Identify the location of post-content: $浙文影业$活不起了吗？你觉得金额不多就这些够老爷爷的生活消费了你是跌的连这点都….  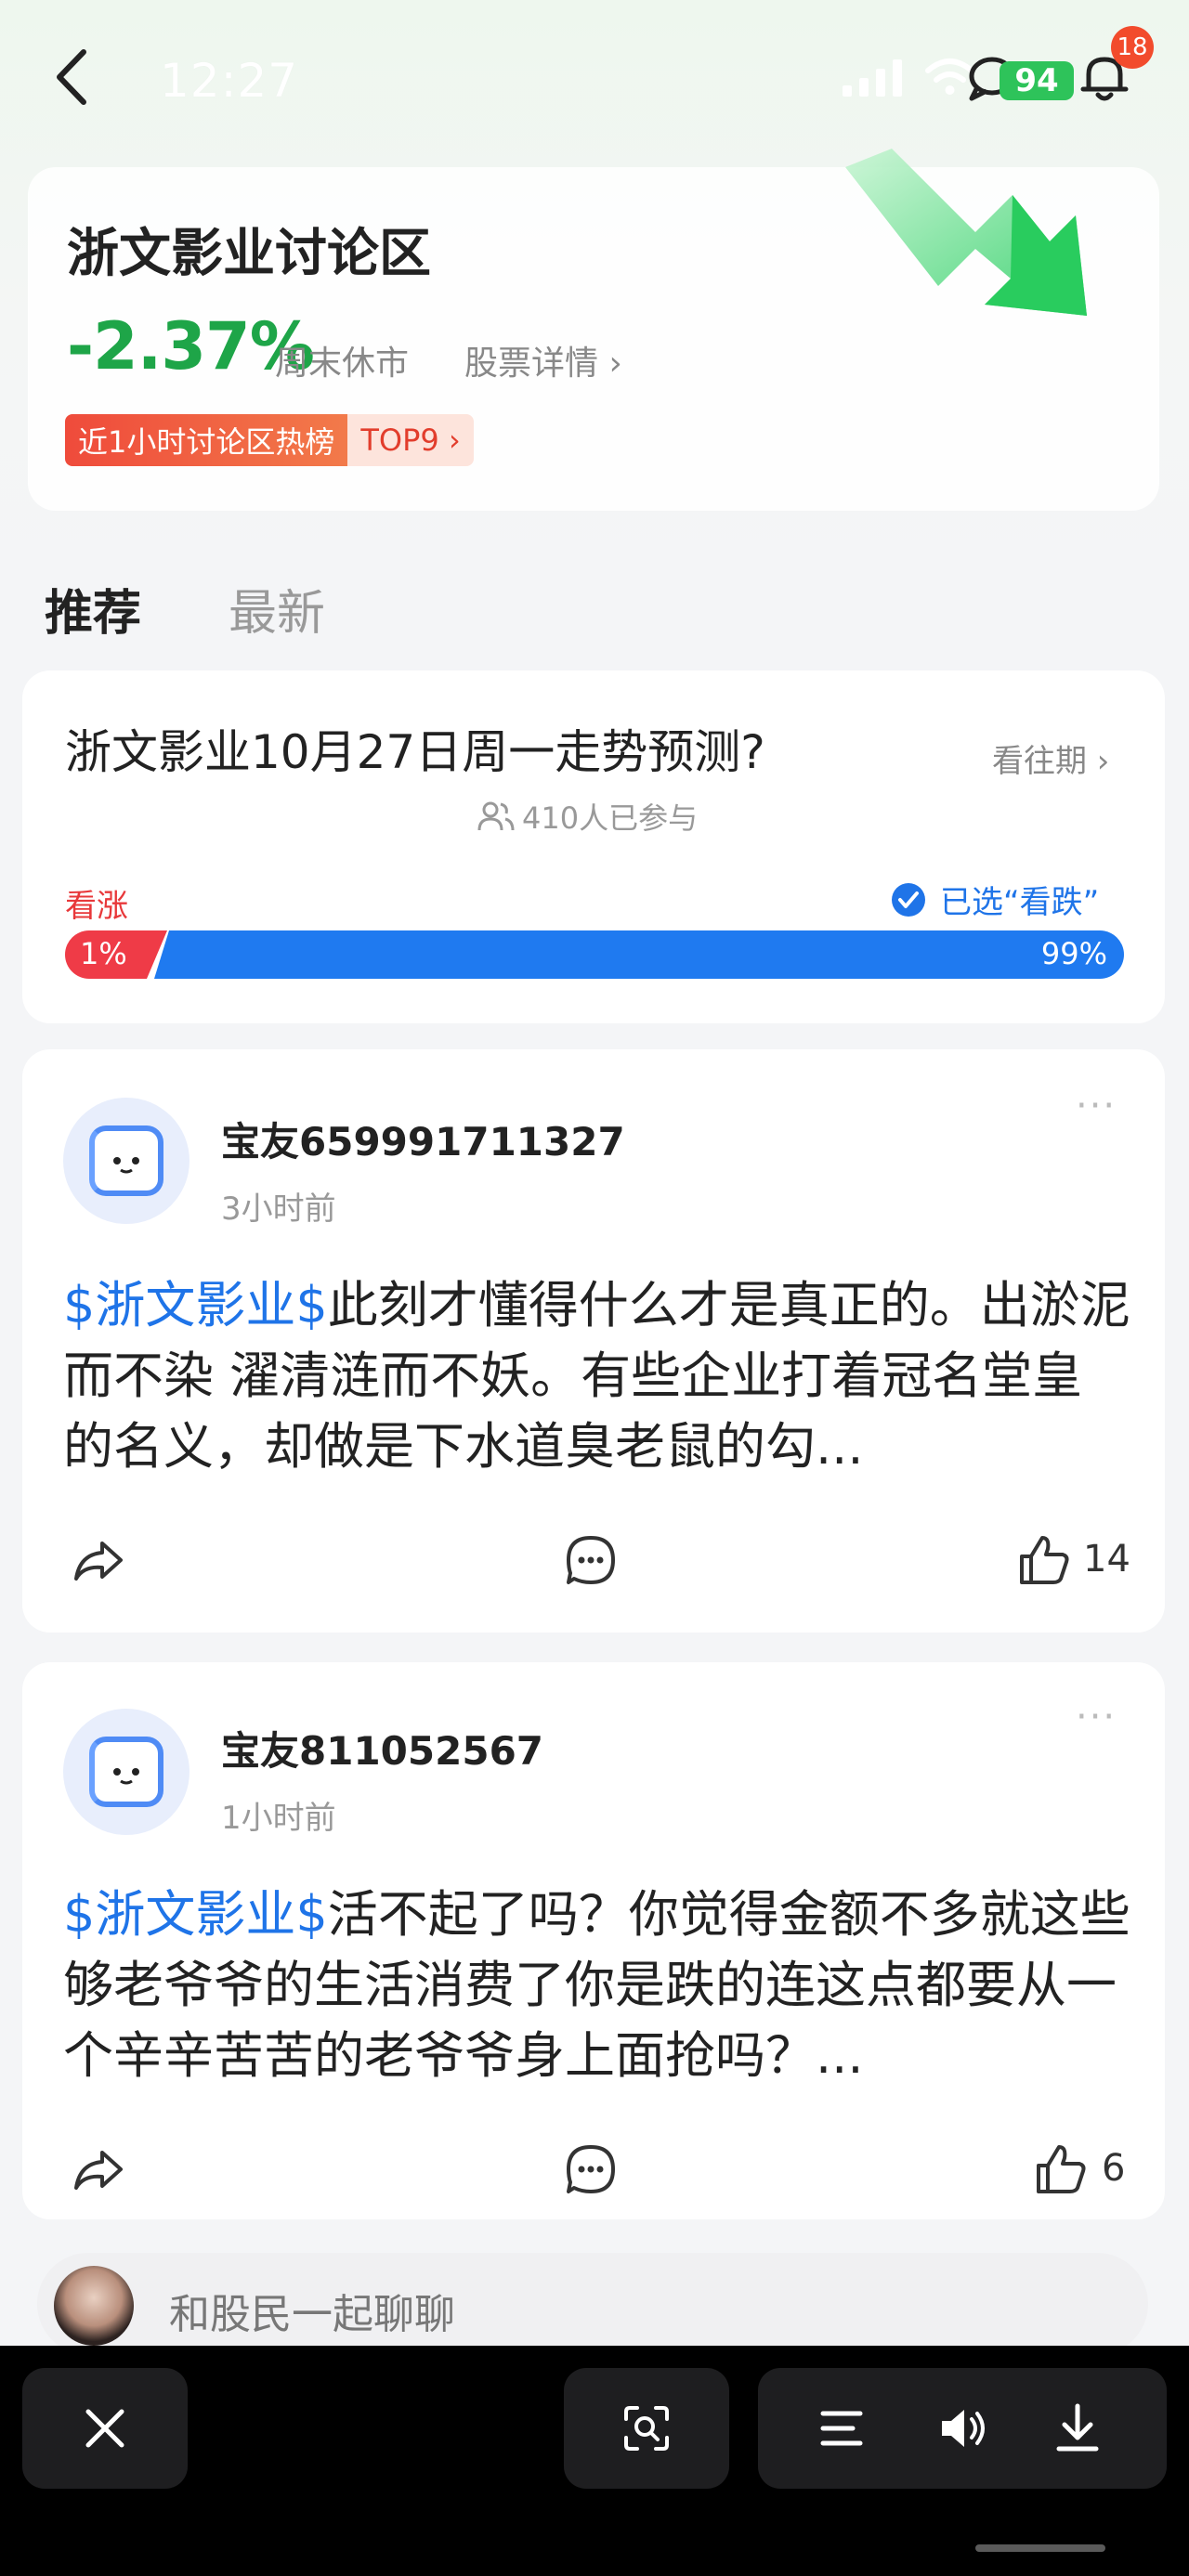
(597, 1985).